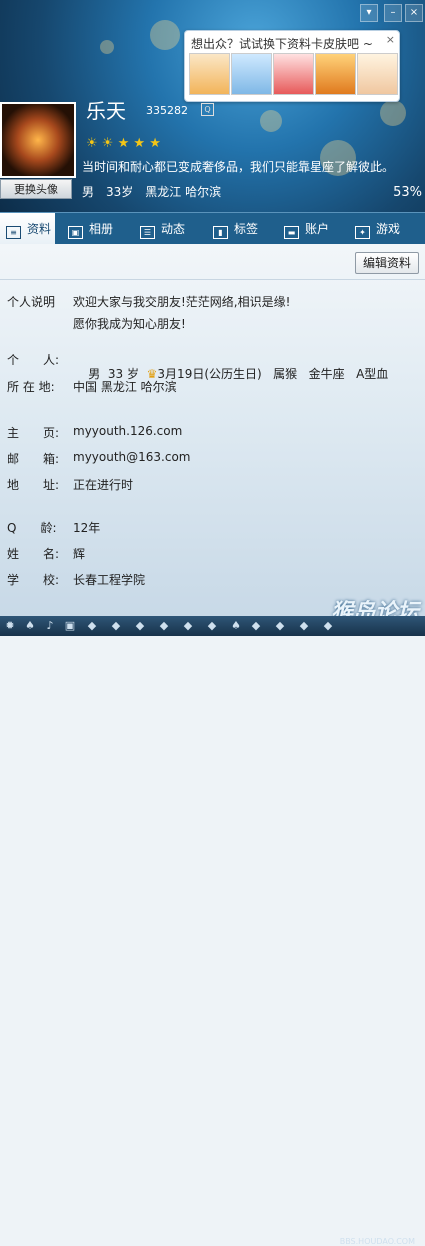 This screenshot has height=1246, width=425. What do you see at coordinates (106, 111) in the screenshot?
I see `nickname: 乐天` at bounding box center [106, 111].